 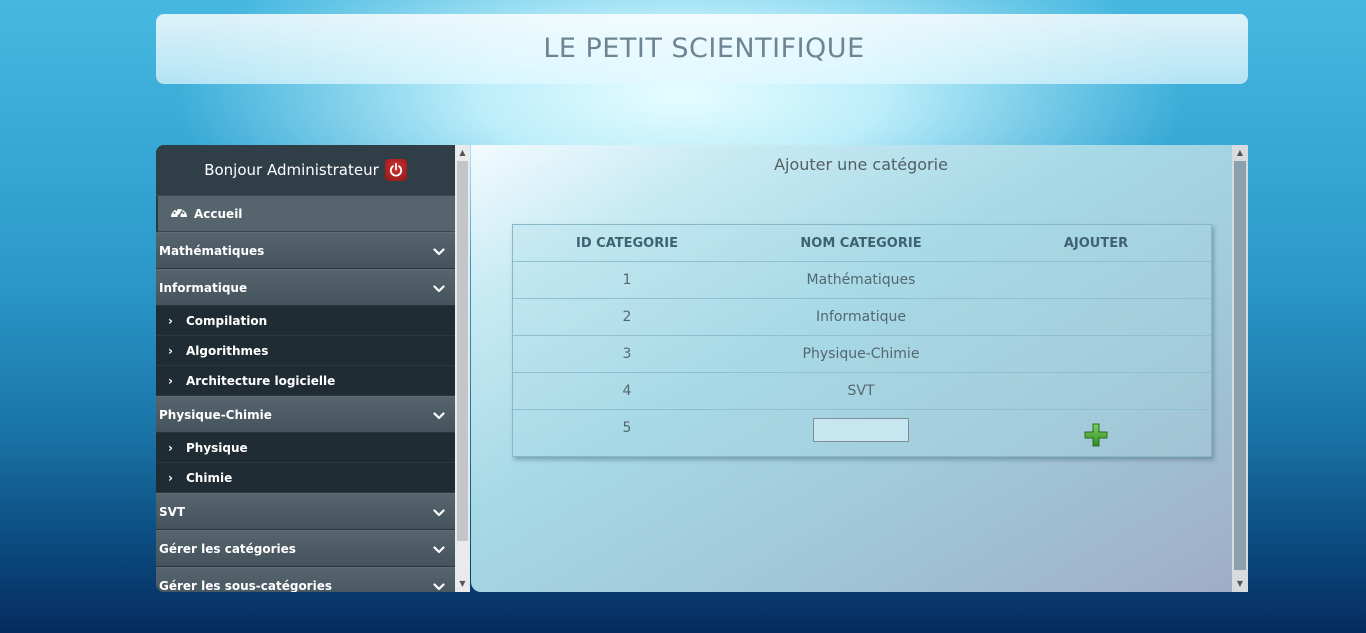 What do you see at coordinates (305, 448) in the screenshot?
I see `sidebar-subitem: › Physique` at bounding box center [305, 448].